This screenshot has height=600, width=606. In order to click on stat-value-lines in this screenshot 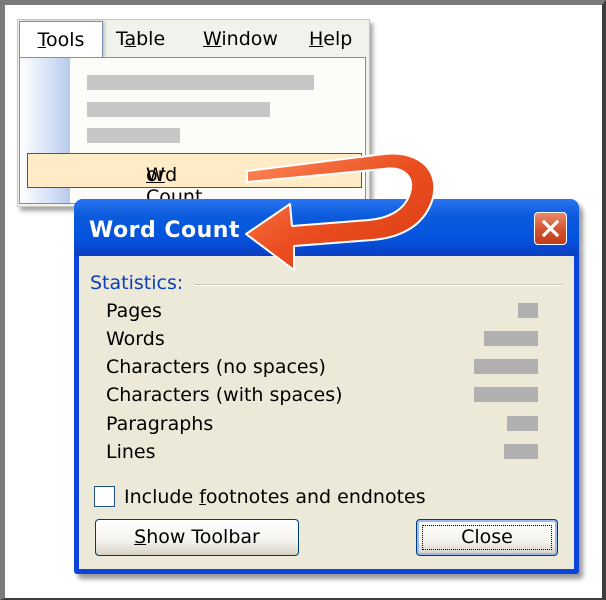, I will do `click(521, 451)`.